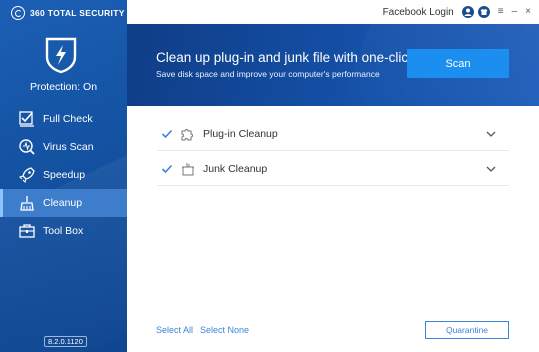 This screenshot has height=352, width=539. Describe the element at coordinates (333, 12) in the screenshot. I see `title-bar: Facebook Login ≡ – ×` at that location.